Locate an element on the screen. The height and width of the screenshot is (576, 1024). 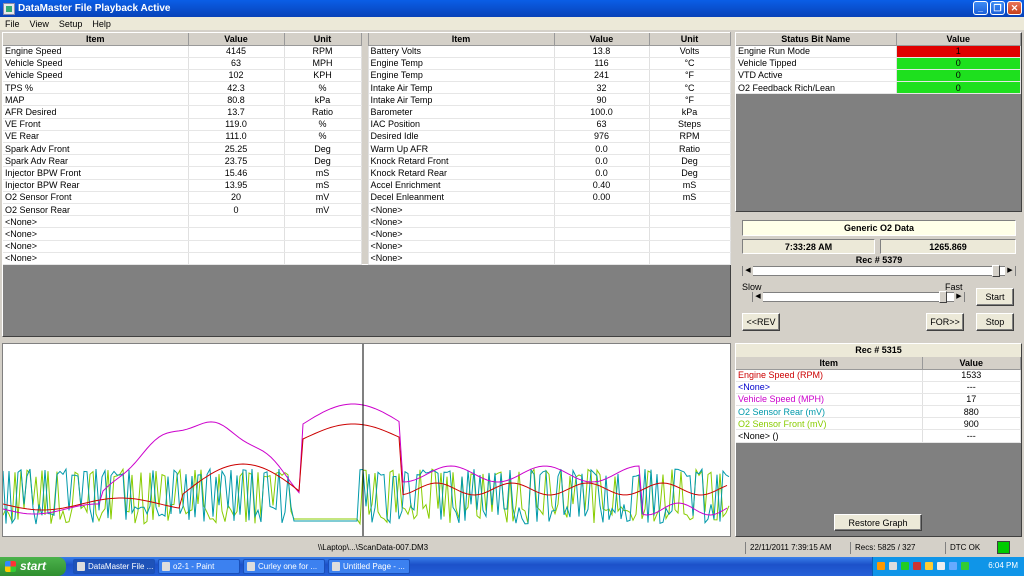
cell-unit: mS is located at coordinates (690, 185).